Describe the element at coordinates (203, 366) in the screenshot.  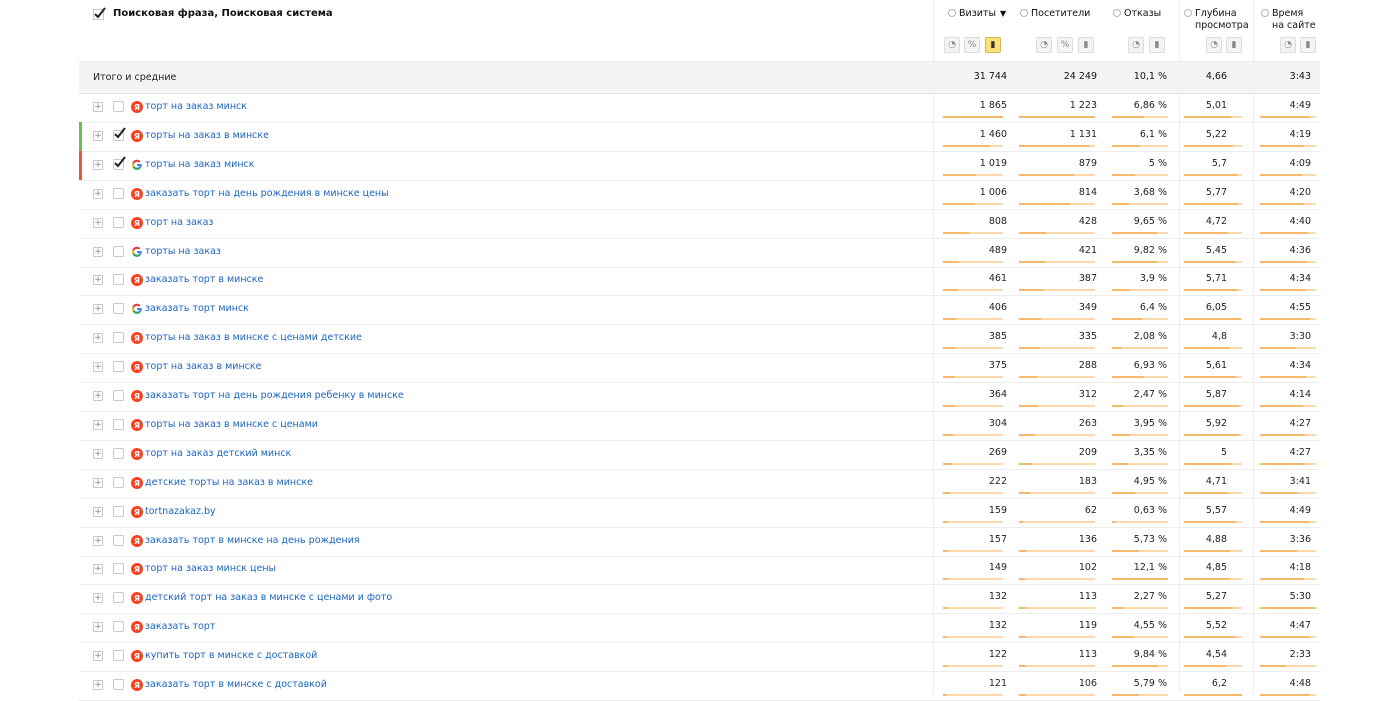
I see `search-phrase-link: торт на заказ в минске` at that location.